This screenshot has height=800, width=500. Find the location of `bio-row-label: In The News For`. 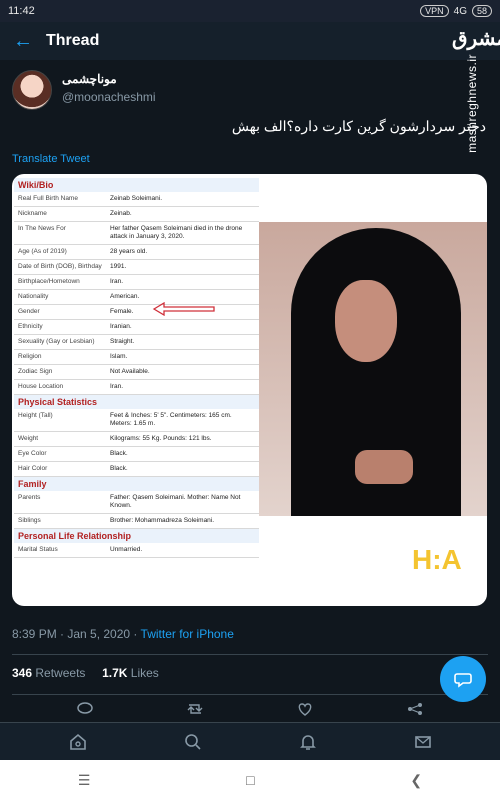

bio-row-label: In The News For is located at coordinates (60, 233).